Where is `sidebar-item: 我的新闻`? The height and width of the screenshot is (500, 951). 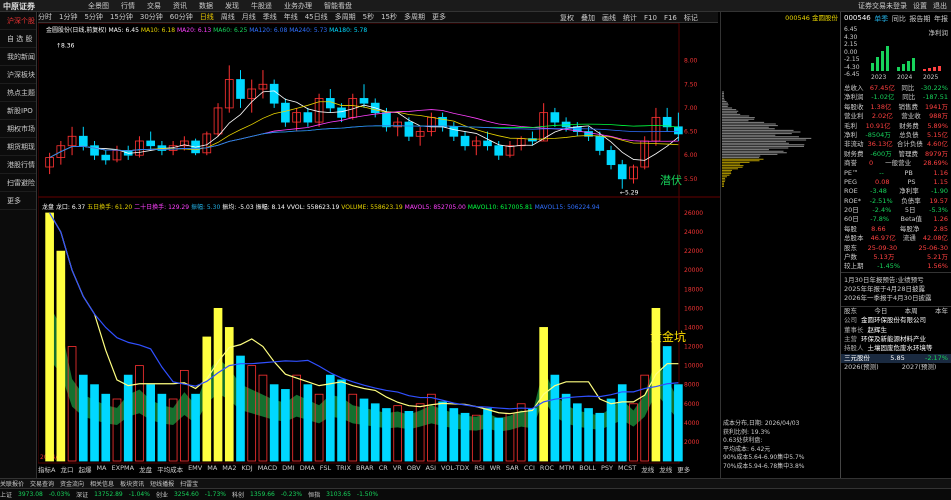
sidebar-item: 我的新闻 is located at coordinates (18, 57).